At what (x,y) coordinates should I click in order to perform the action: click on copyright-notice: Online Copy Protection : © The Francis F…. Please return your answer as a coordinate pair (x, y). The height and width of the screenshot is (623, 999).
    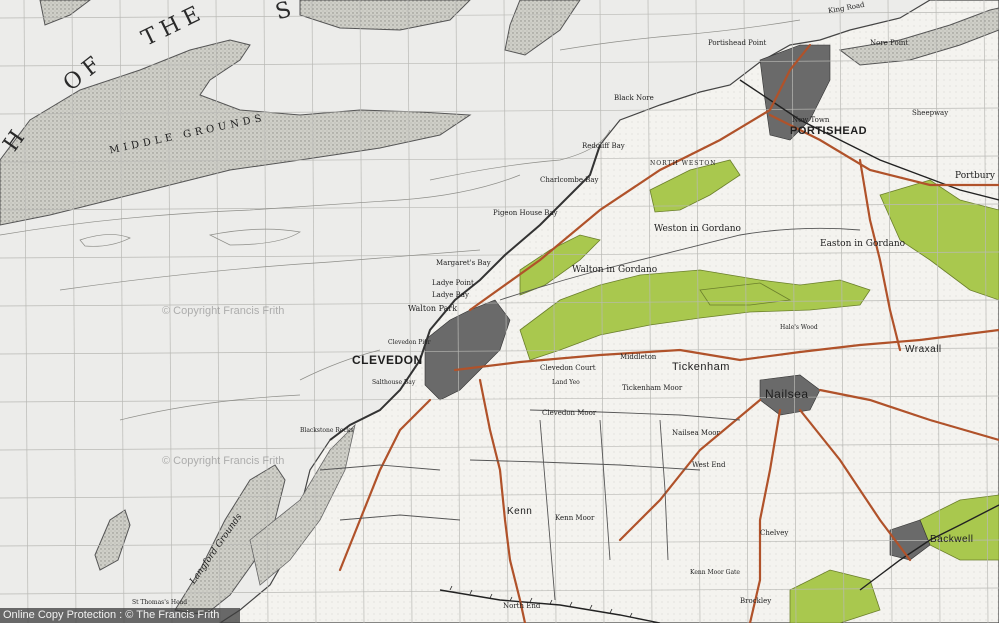
    Looking at the image, I should click on (120, 615).